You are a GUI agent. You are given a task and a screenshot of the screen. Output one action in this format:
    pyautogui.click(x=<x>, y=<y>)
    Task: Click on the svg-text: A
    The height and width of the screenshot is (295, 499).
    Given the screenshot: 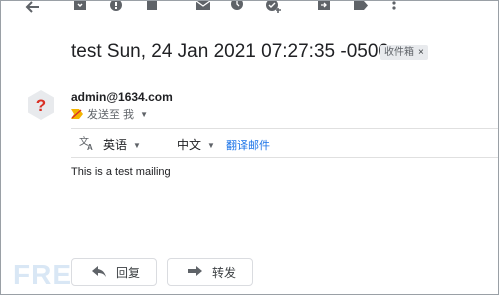 What is the action you would take?
    pyautogui.click(x=90, y=147)
    